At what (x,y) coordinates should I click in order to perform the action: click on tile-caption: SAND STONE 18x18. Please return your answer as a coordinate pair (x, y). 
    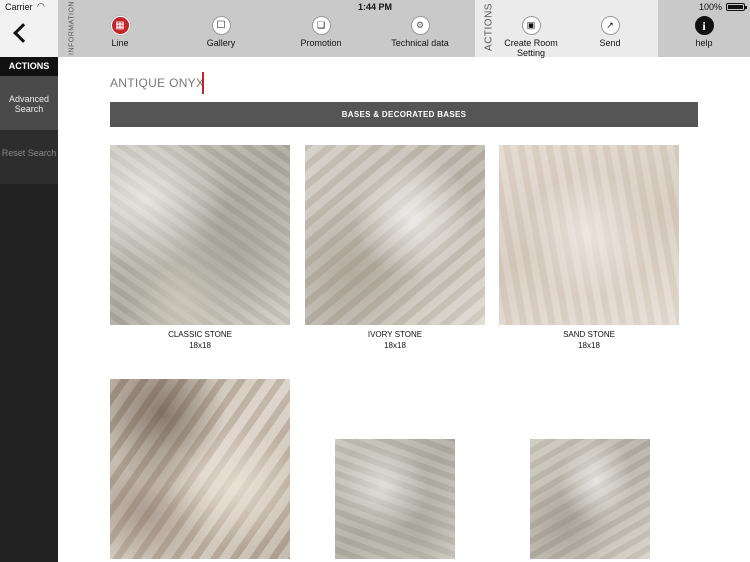
    Looking at the image, I should click on (589, 340).